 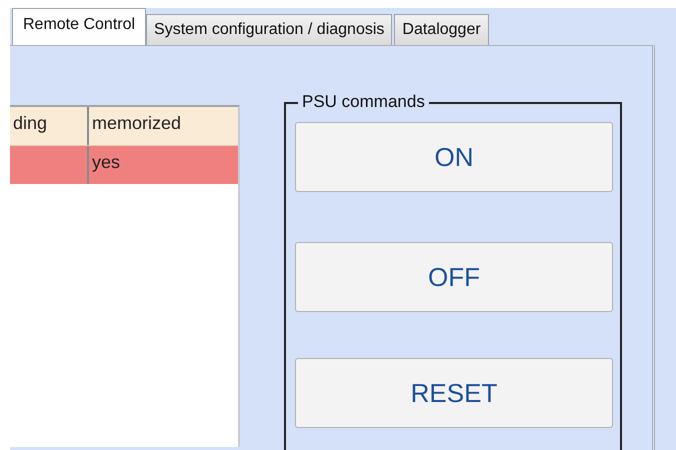 I want to click on column-header: memorized, so click(x=136, y=123).